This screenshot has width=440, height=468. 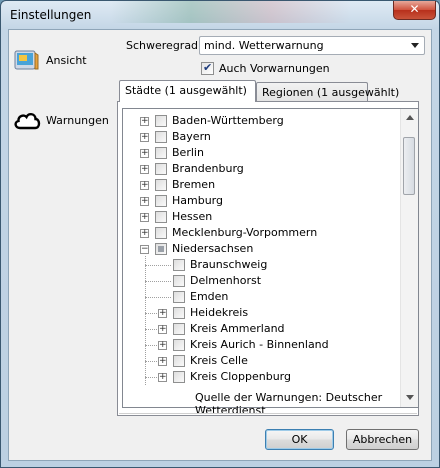 I want to click on tree-item-label: Niedersachsen, so click(x=213, y=248).